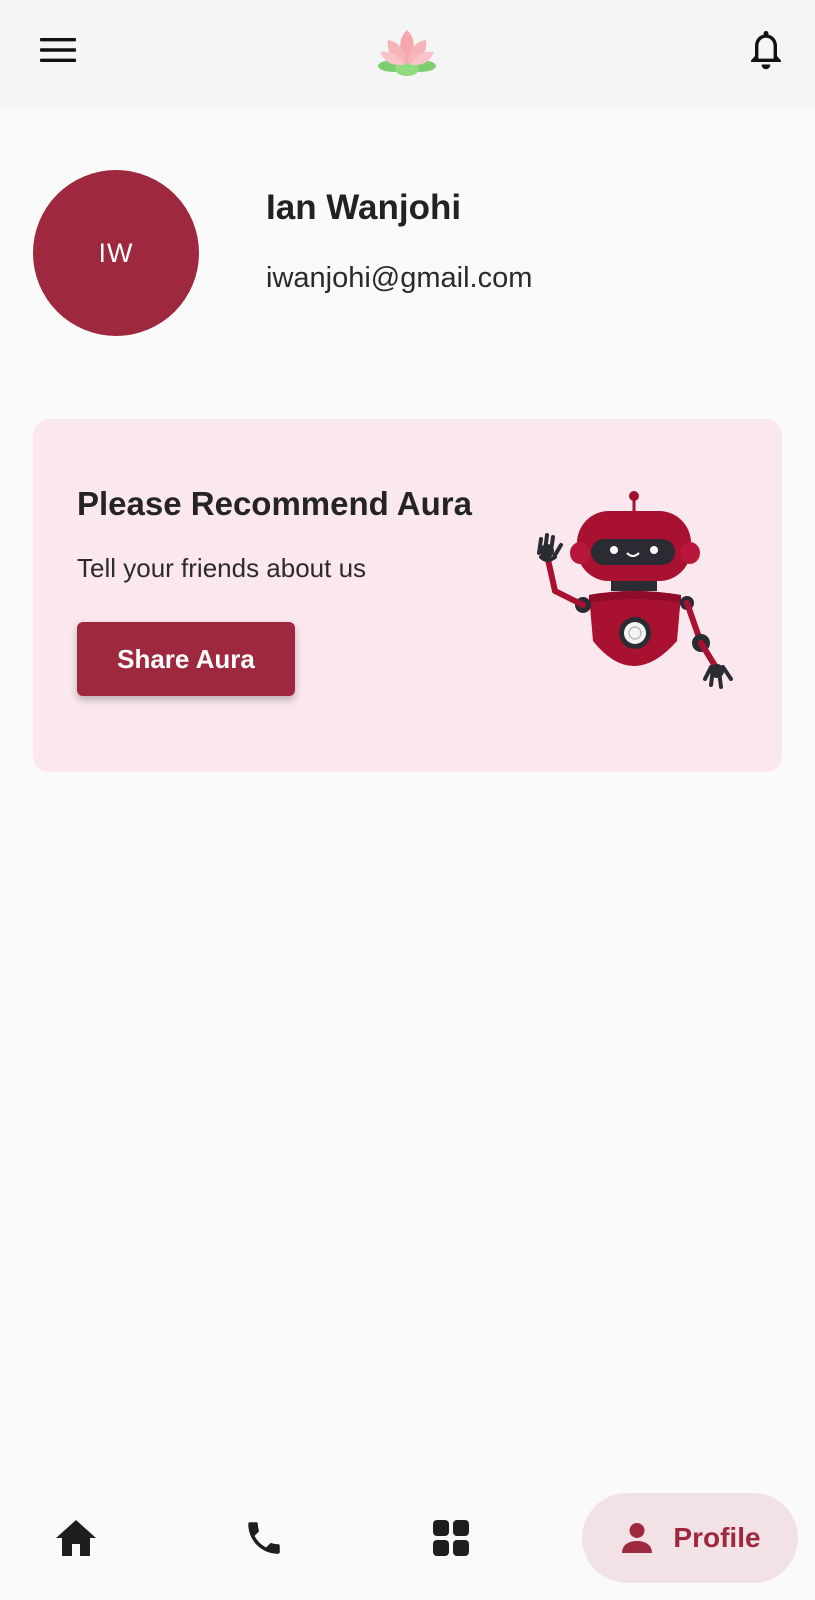 This screenshot has height=1600, width=815. What do you see at coordinates (717, 1537) in the screenshot?
I see `nav-profile-label: Profile` at bounding box center [717, 1537].